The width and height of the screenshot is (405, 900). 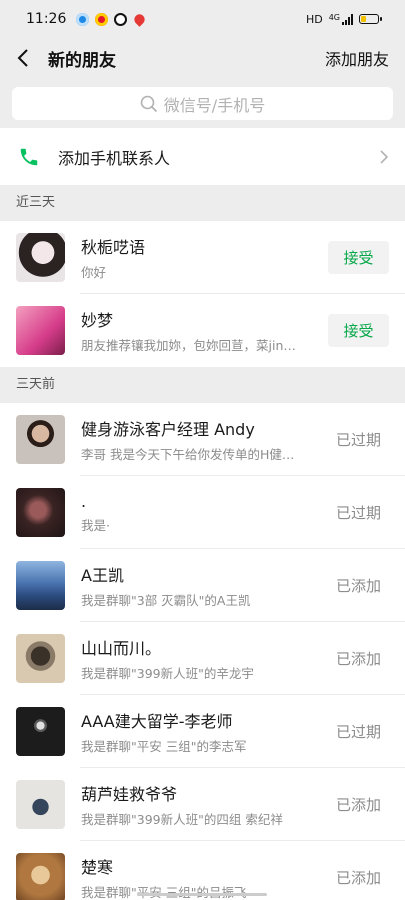 I want to click on request-message: 我是群聊"平安 三组"的吕振飞, so click(x=163, y=892).